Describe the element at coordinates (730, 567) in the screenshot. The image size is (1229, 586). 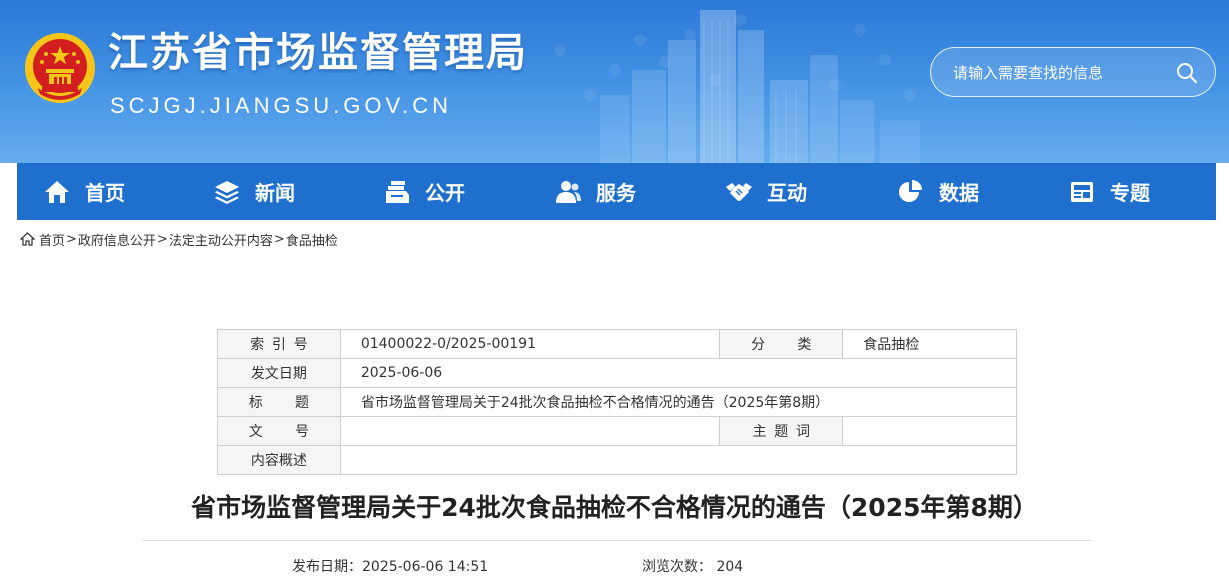
I see `view-count-value: 204` at that location.